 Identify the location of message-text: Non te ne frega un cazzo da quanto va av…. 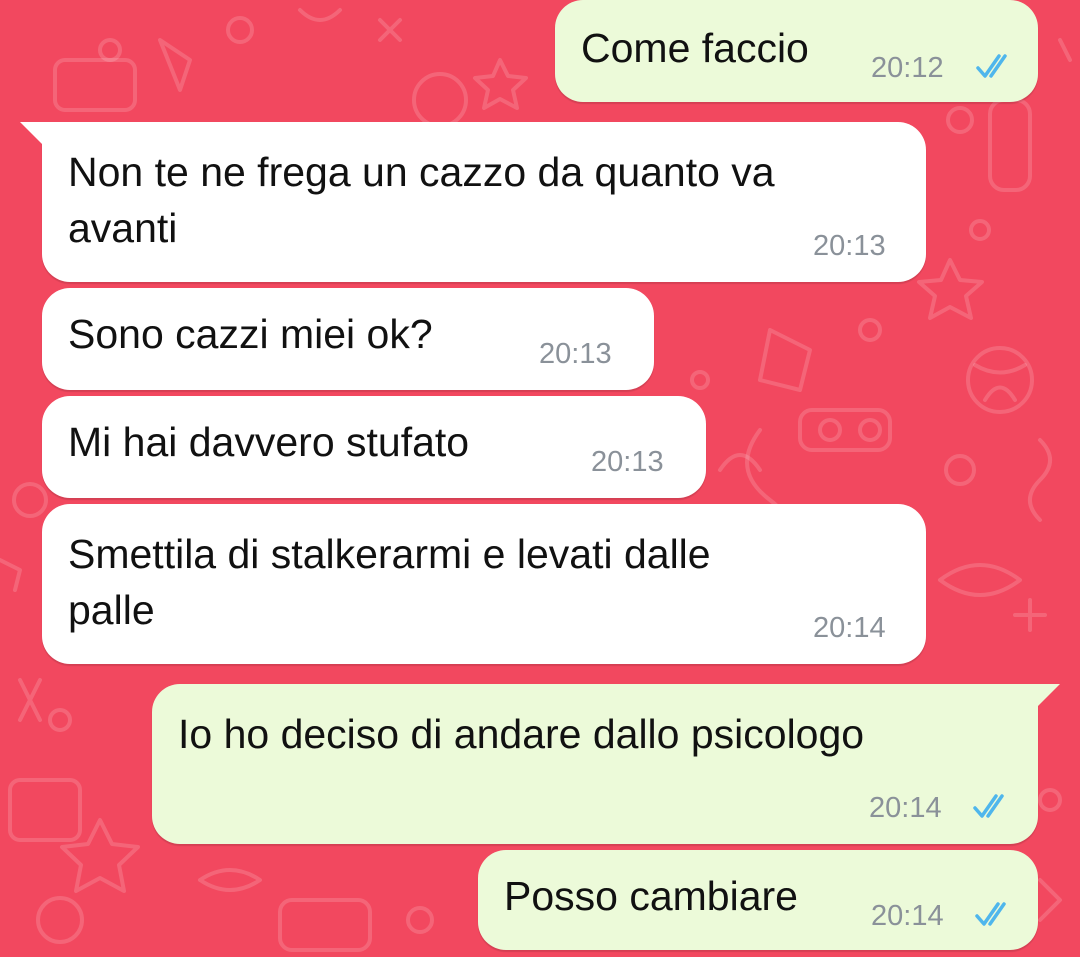
(421, 200).